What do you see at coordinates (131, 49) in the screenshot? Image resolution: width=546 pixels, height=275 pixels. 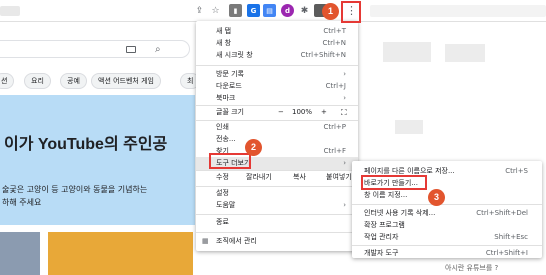 I see `keyboard-icon` at bounding box center [131, 49].